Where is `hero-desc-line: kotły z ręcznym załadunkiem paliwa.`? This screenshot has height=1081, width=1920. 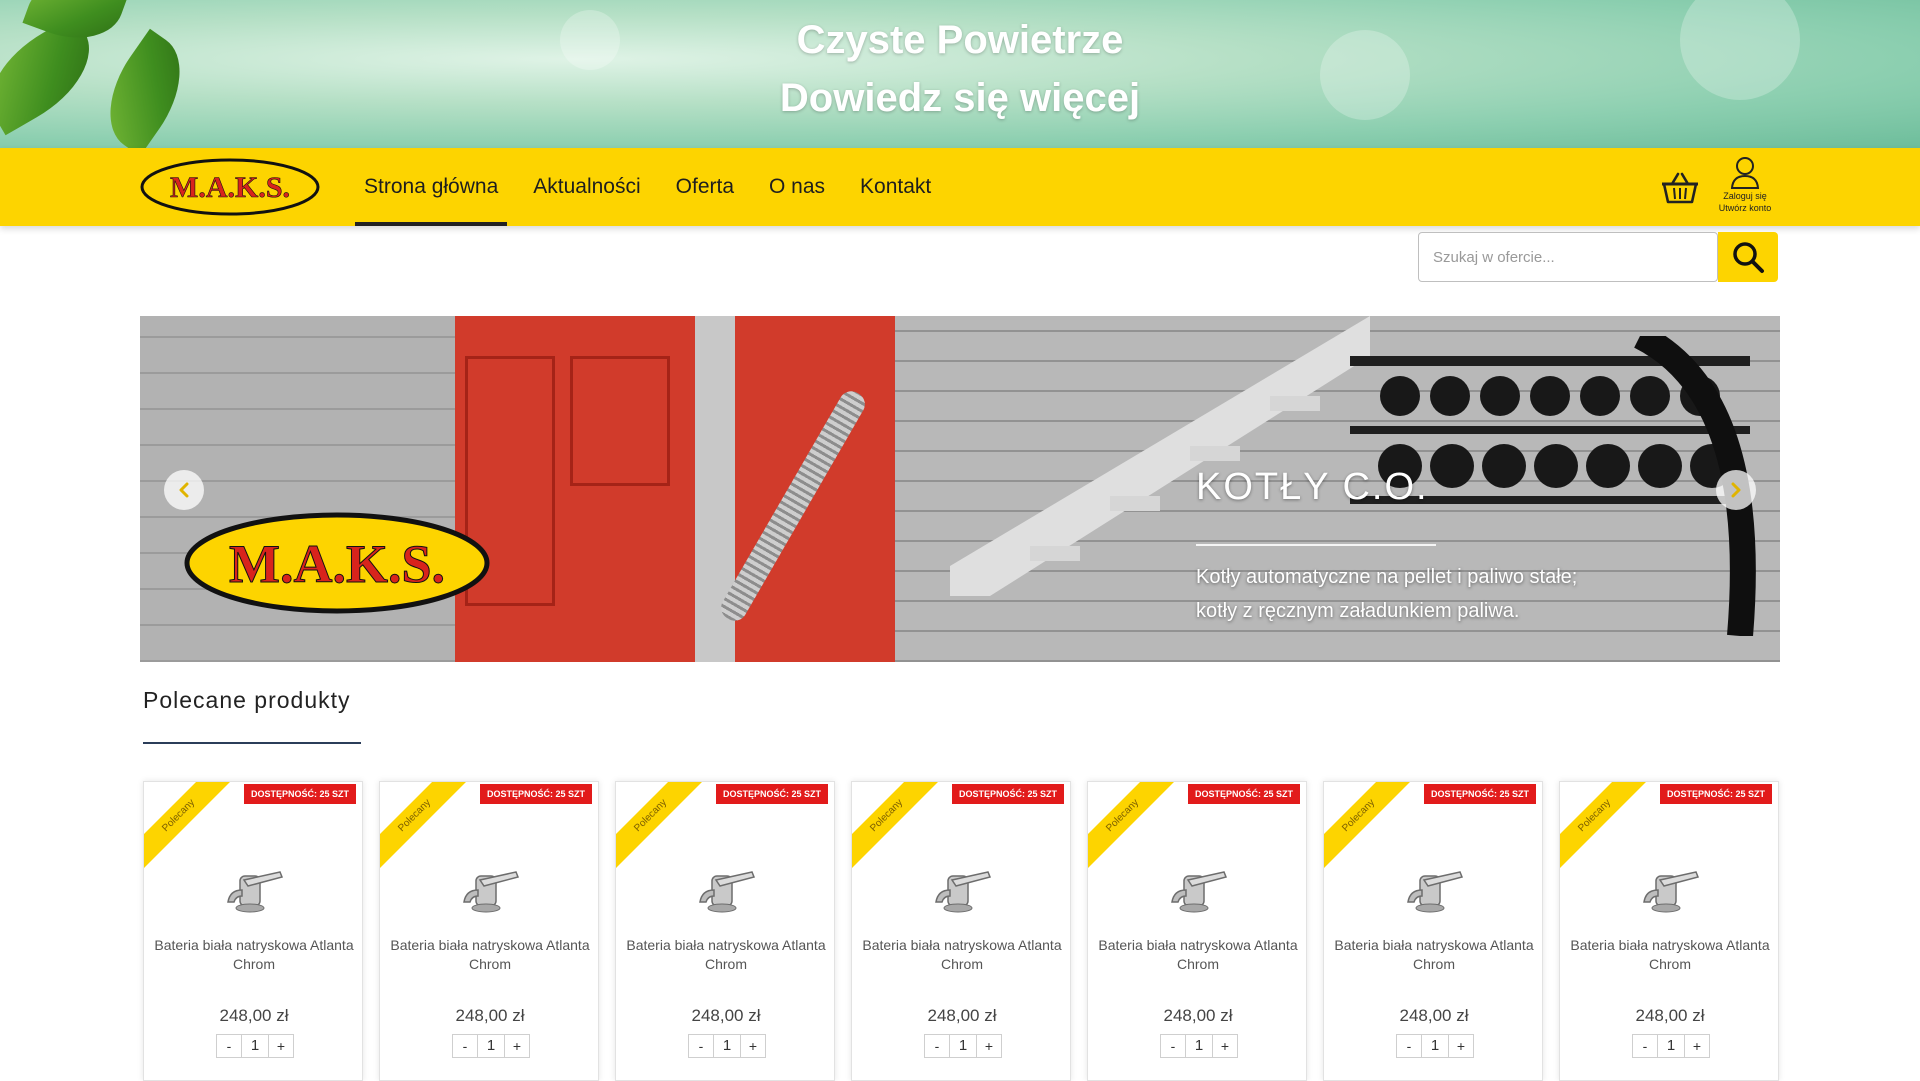
hero-desc-line: kotły z ręcznym załadunkiem paliwa. is located at coordinates (1358, 611).